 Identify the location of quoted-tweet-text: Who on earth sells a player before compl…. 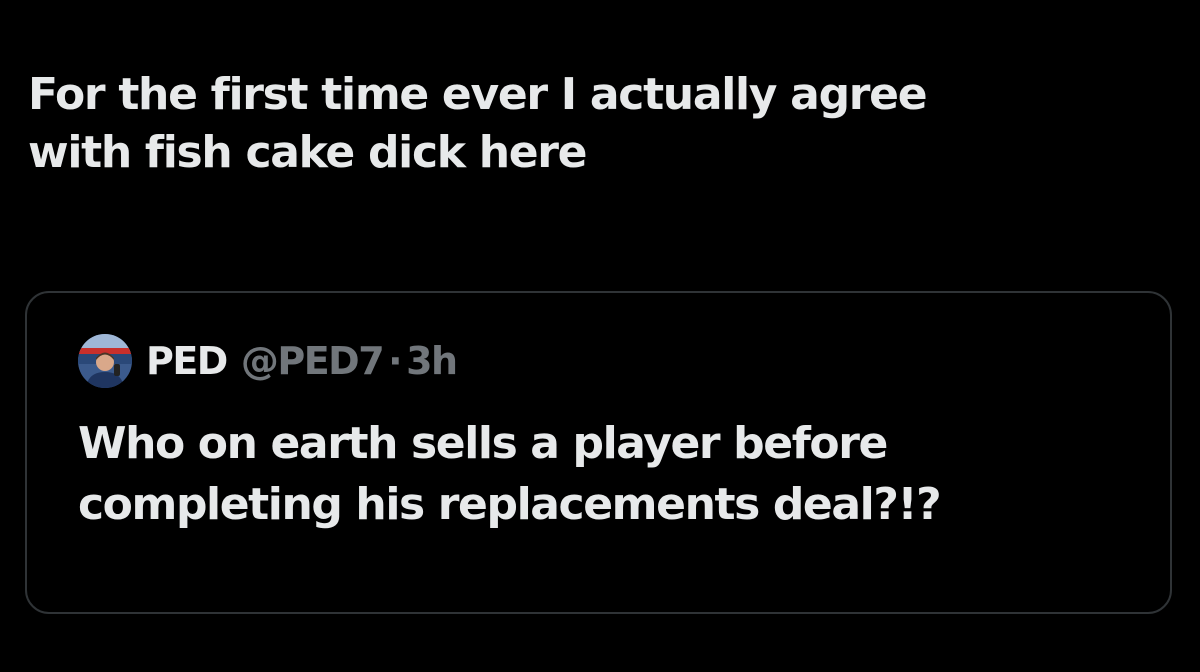
(510, 474).